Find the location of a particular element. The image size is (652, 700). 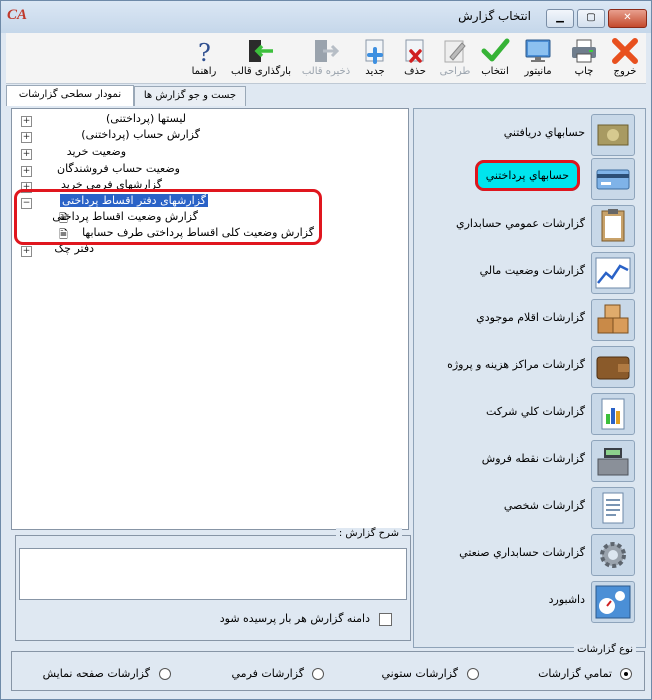

select-button: انتخاب is located at coordinates (495, 58).